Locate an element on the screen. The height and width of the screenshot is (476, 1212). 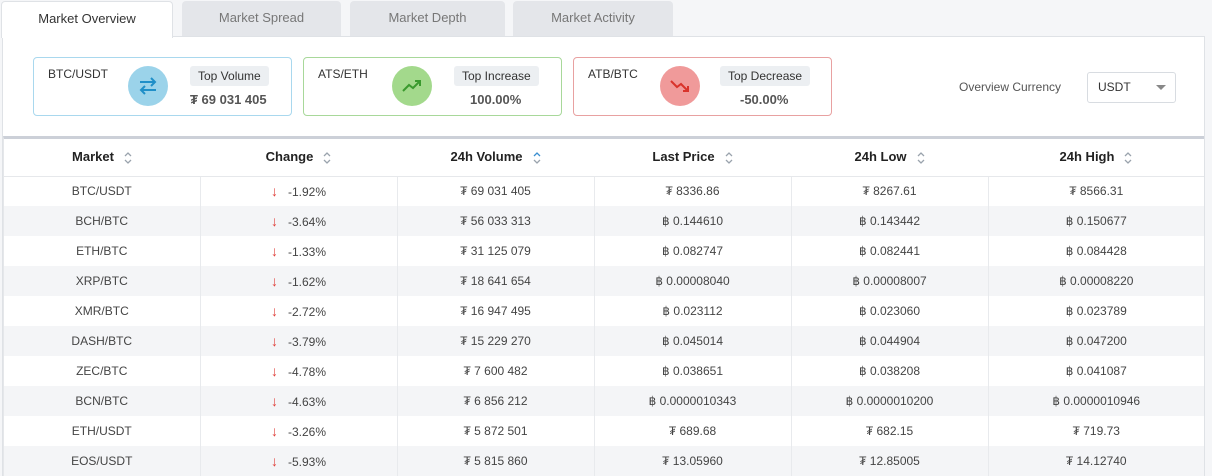
cell-value: ₮ 719.73 is located at coordinates (1096, 431).